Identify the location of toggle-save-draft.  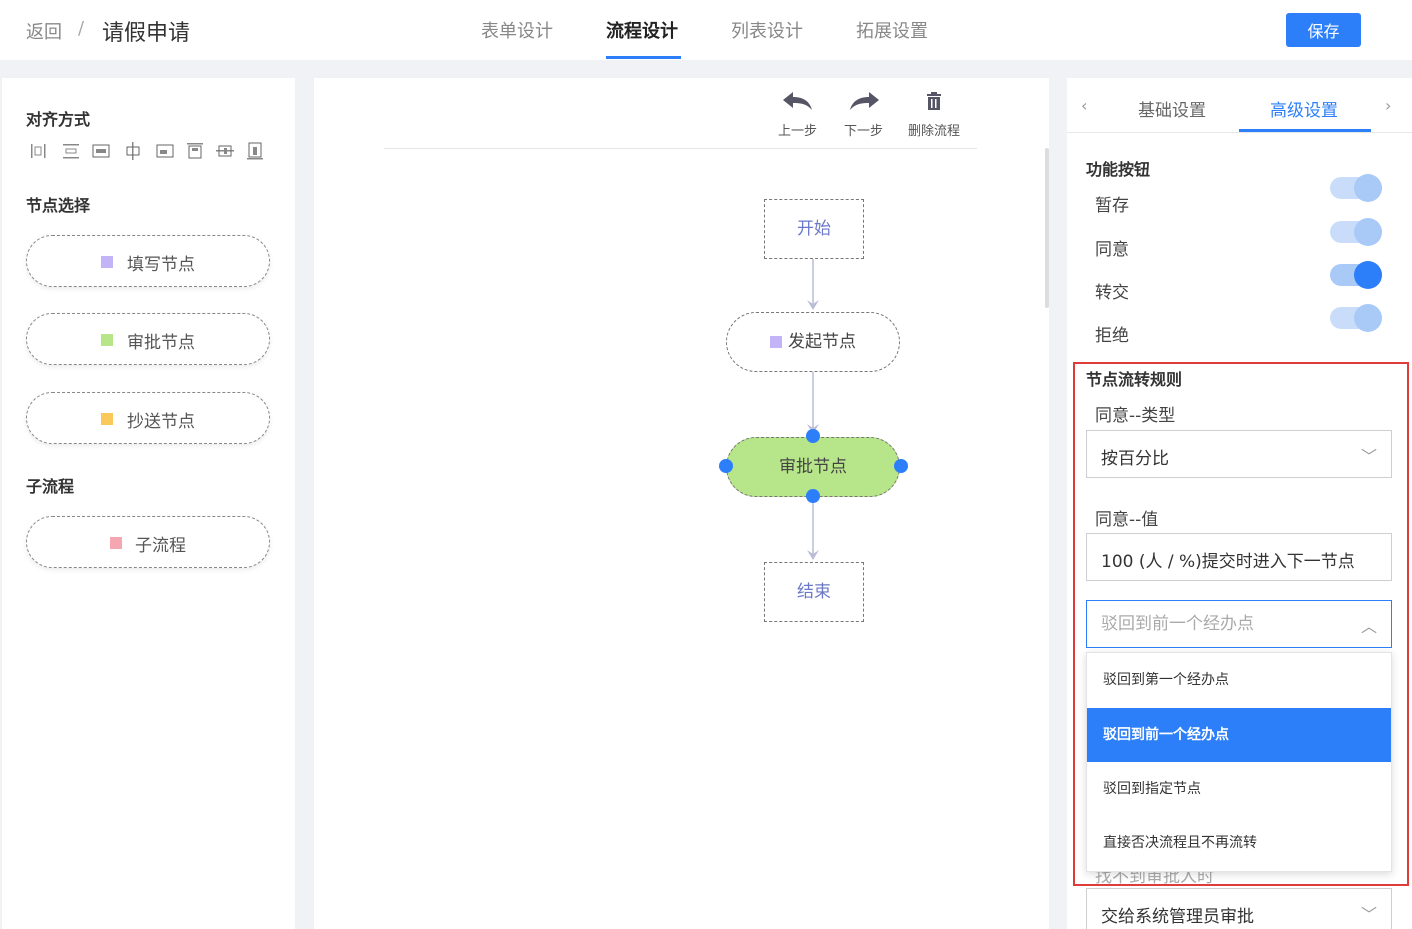
(1356, 188).